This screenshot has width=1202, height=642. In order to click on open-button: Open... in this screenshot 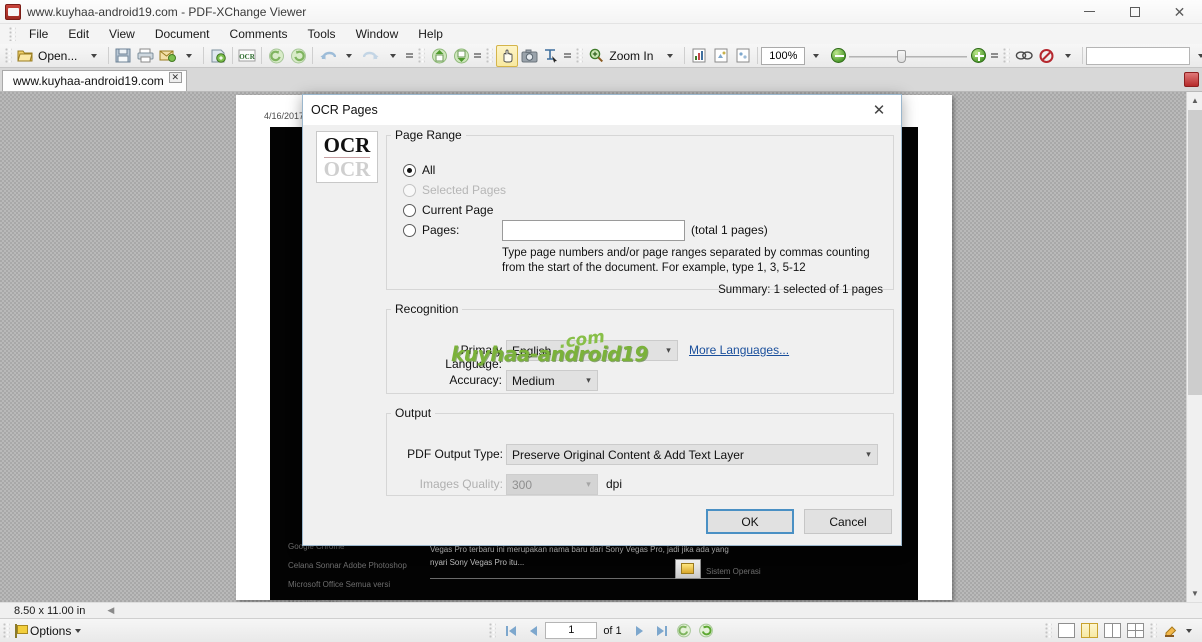, I will do `click(49, 56)`.